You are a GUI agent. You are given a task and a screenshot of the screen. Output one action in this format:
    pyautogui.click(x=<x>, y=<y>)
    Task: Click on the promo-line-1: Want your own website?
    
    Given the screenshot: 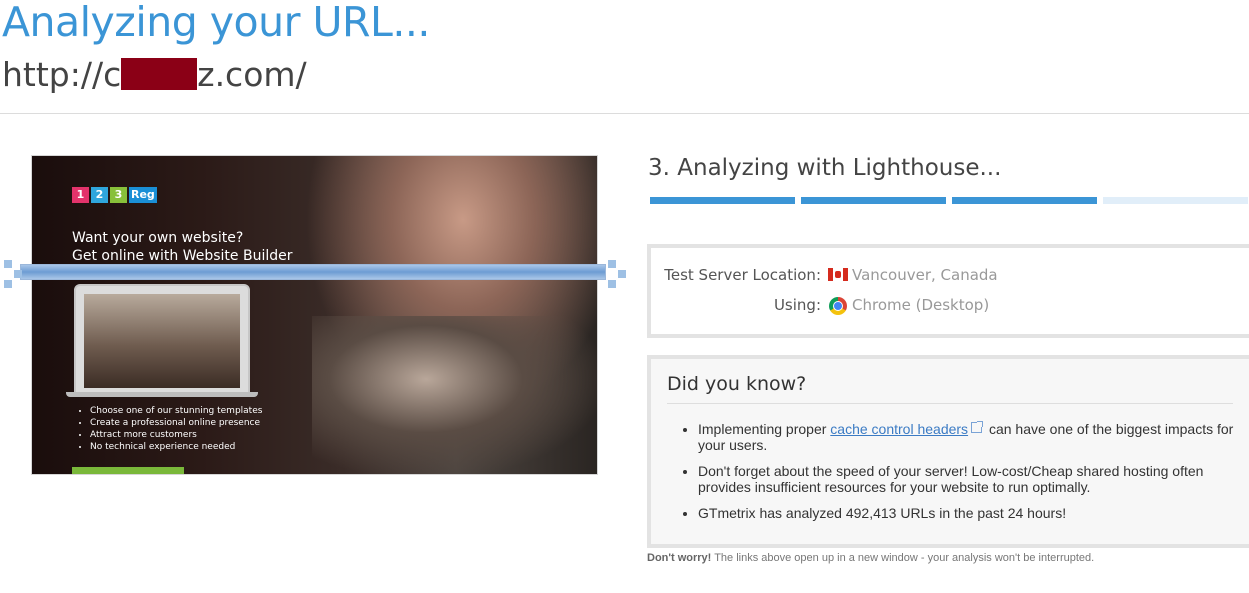 What is the action you would take?
    pyautogui.click(x=158, y=238)
    